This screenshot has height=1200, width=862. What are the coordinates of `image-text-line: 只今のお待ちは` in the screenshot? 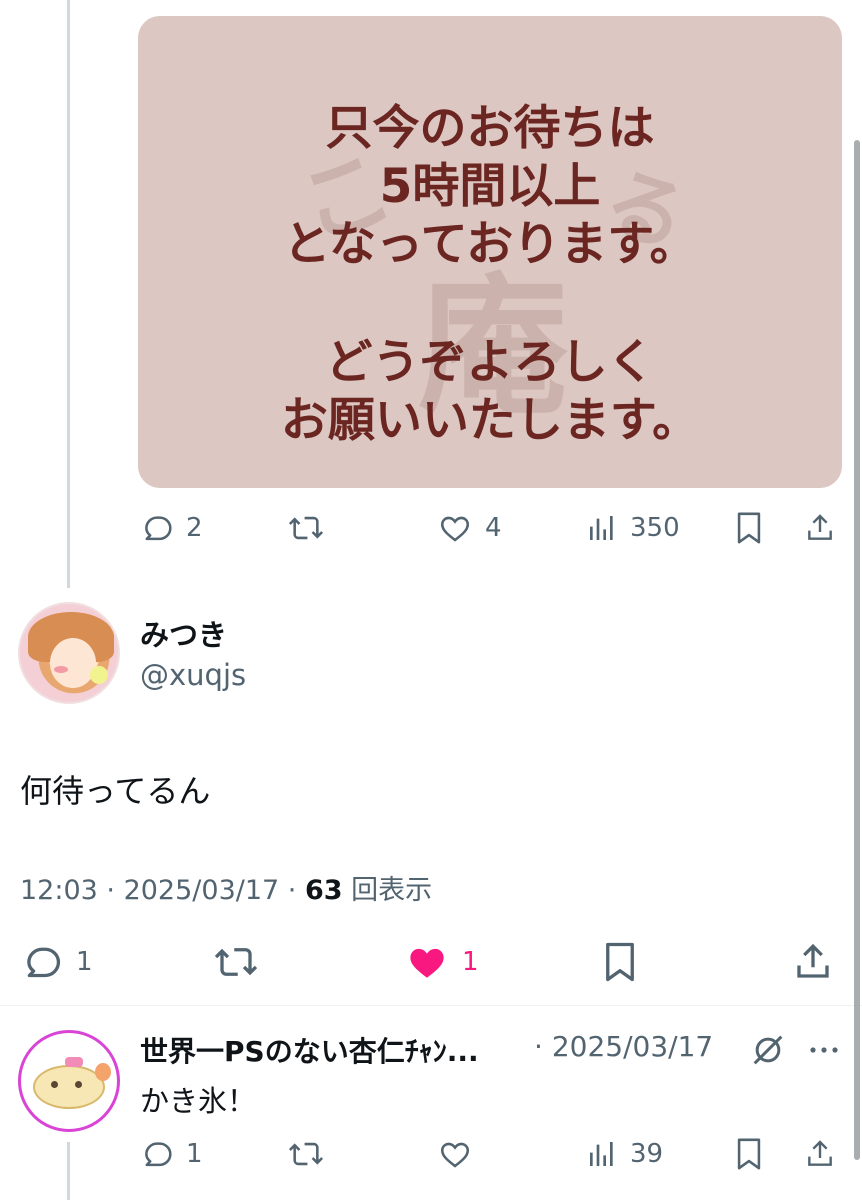 It's located at (490, 128).